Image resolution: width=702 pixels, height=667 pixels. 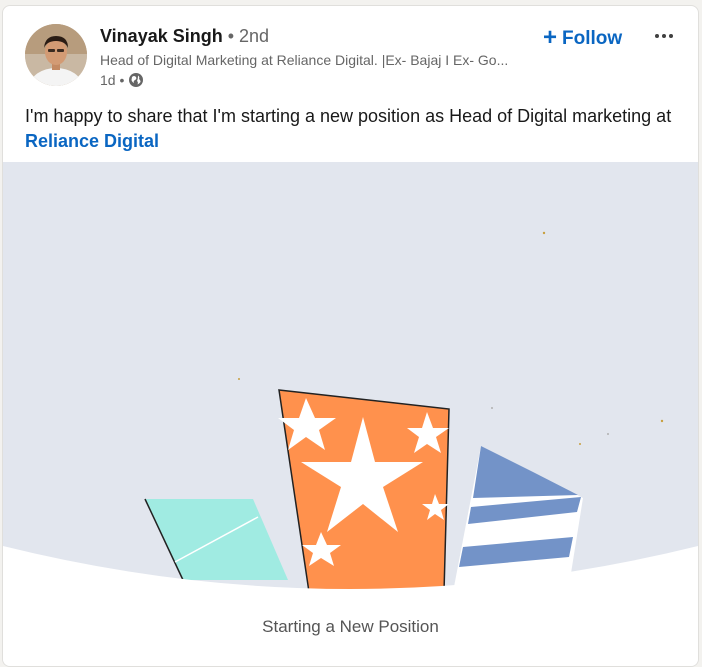 I want to click on ellipsis-icon, so click(x=657, y=36).